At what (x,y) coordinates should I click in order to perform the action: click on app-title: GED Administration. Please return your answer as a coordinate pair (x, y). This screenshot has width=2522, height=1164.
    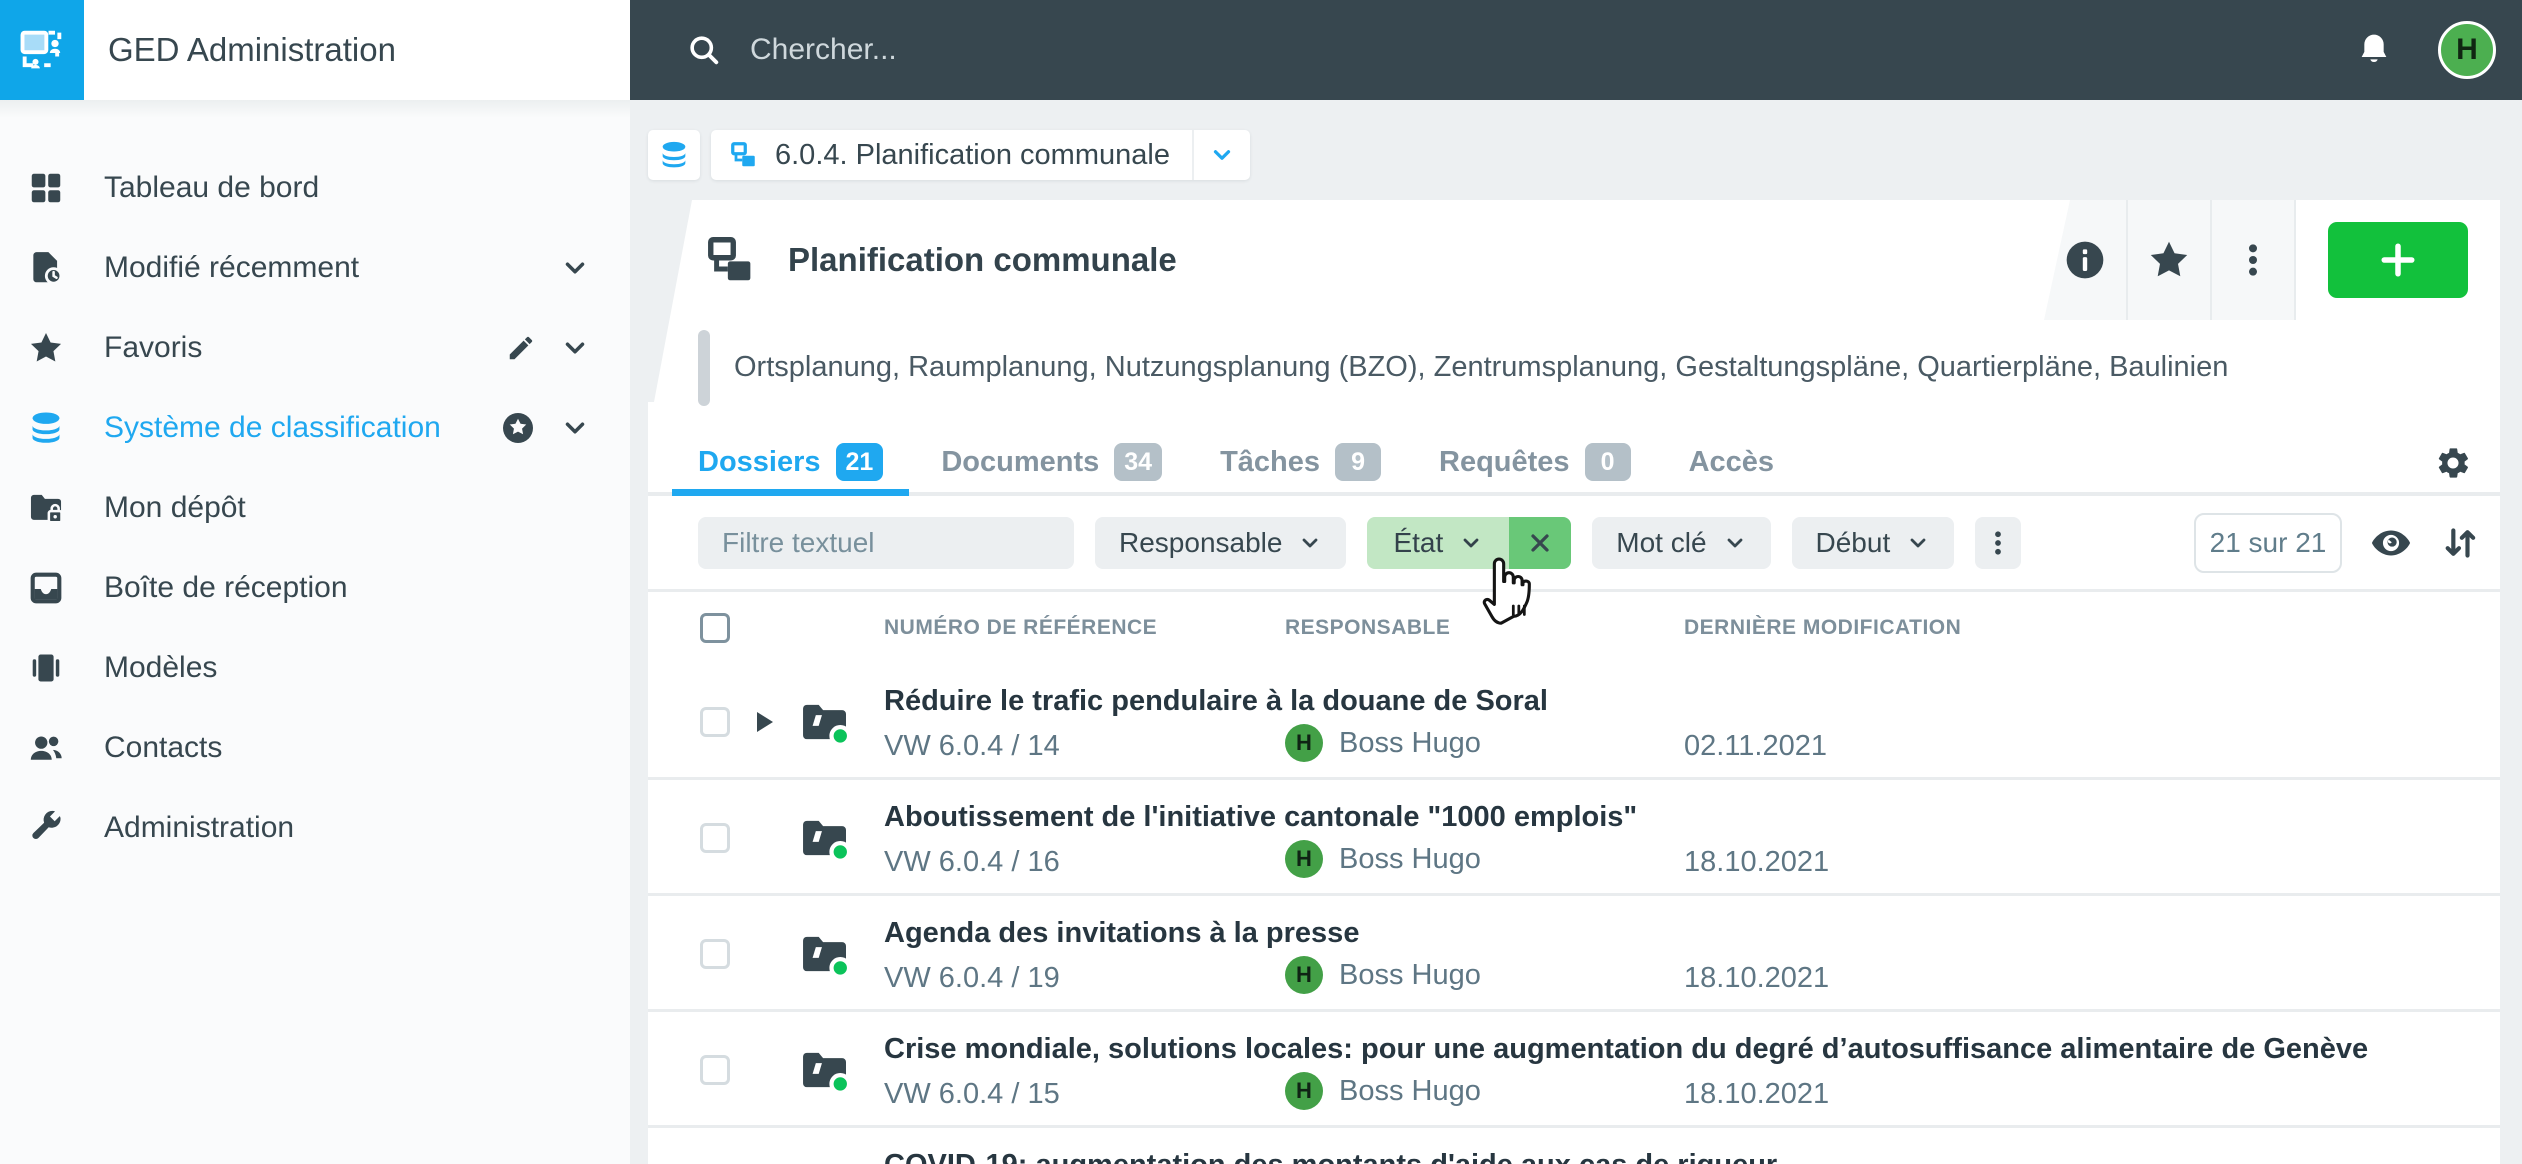
    Looking at the image, I should click on (252, 49).